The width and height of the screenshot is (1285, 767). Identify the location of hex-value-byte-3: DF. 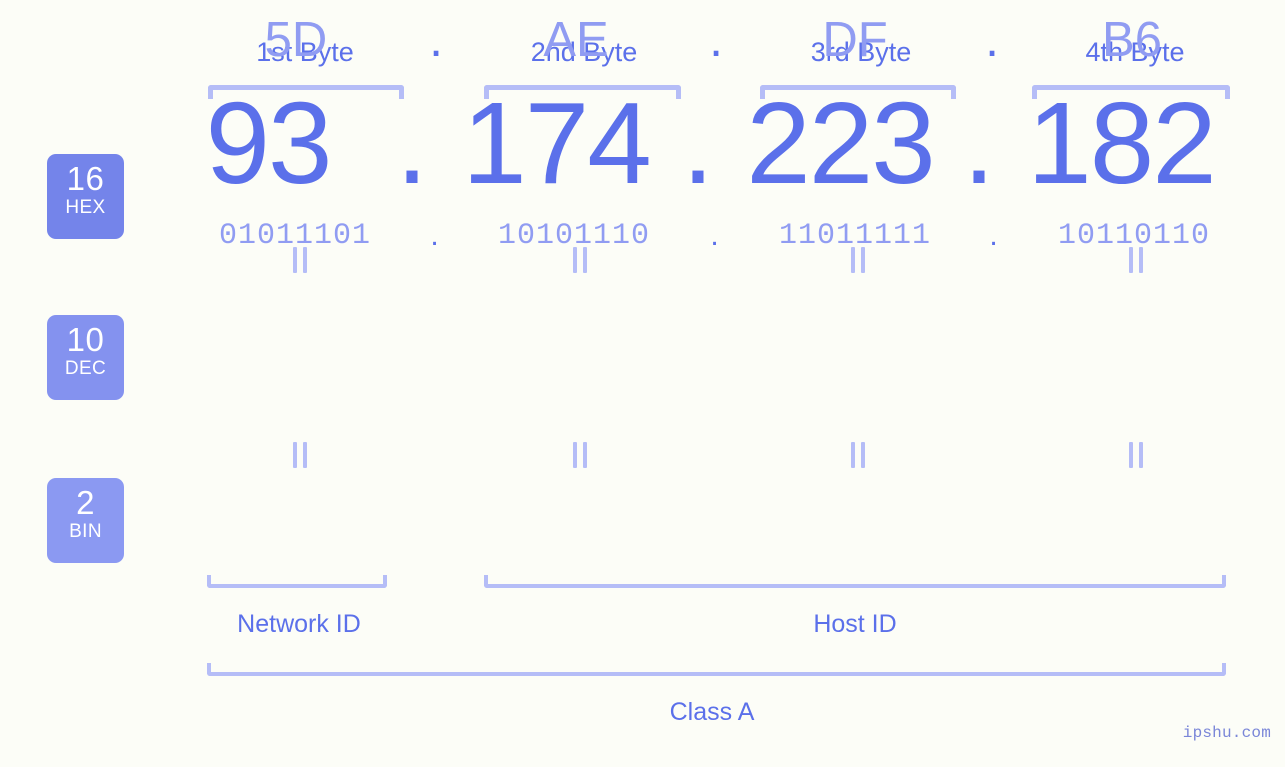
(855, 40).